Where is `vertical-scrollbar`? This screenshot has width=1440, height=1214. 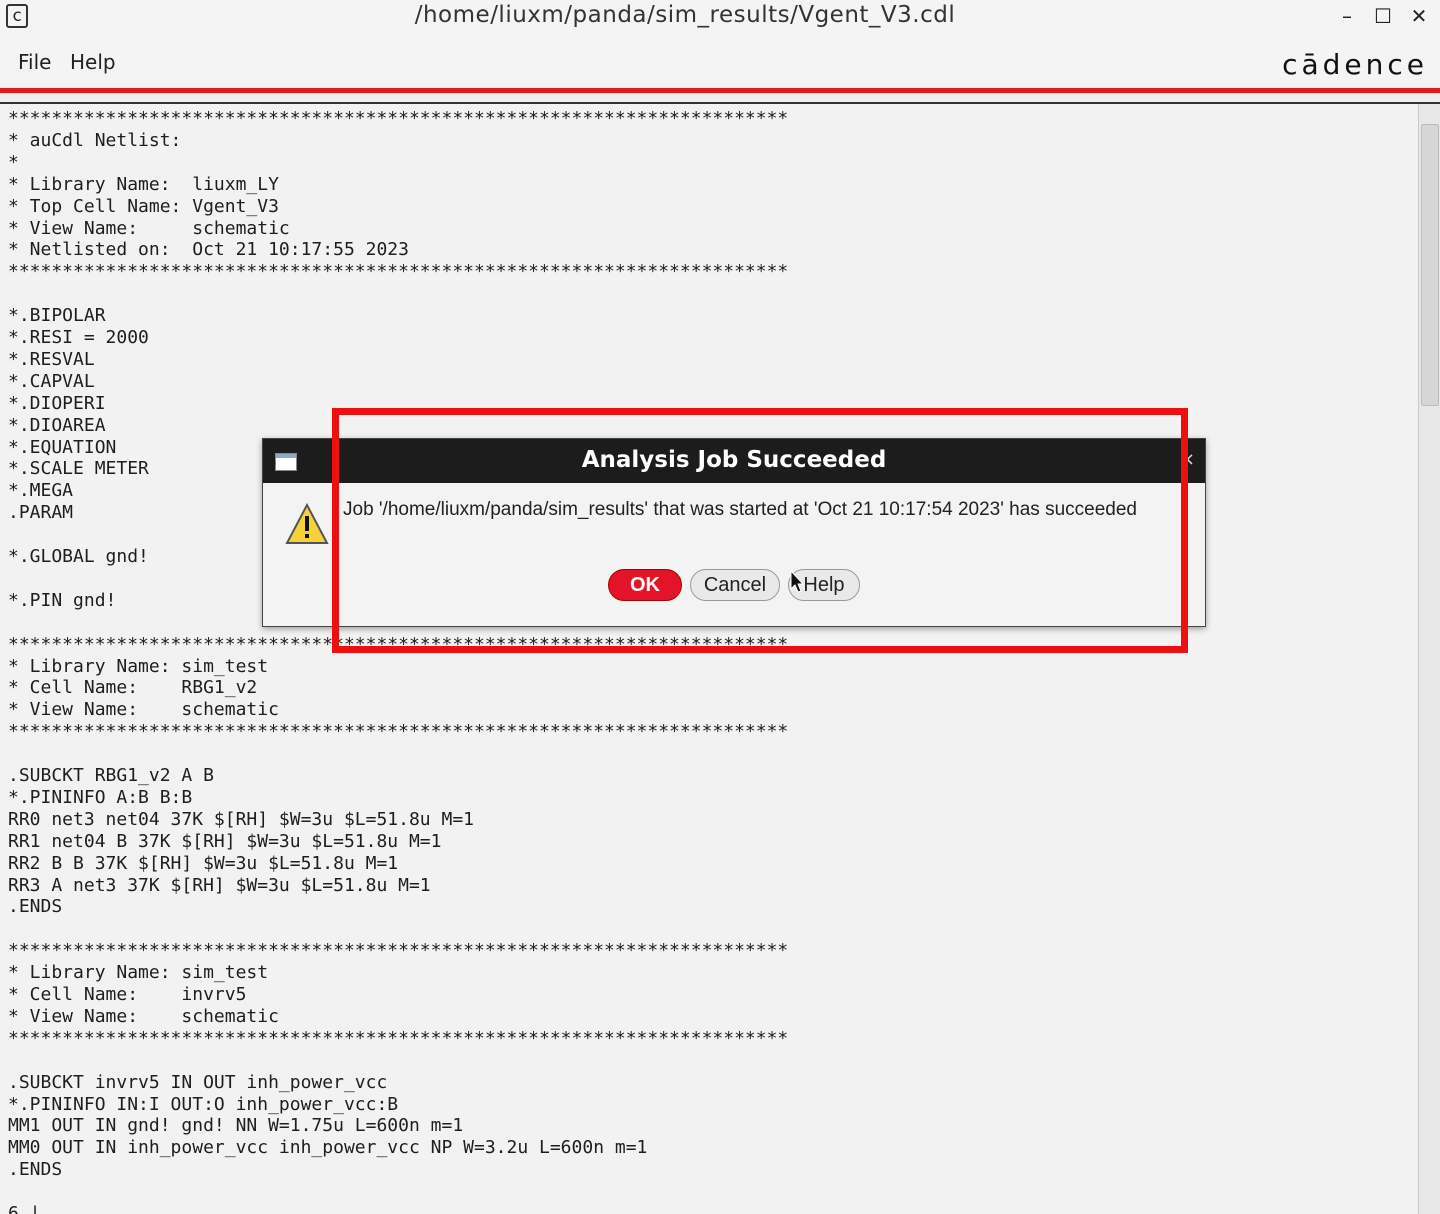
vertical-scrollbar is located at coordinates (1429, 659).